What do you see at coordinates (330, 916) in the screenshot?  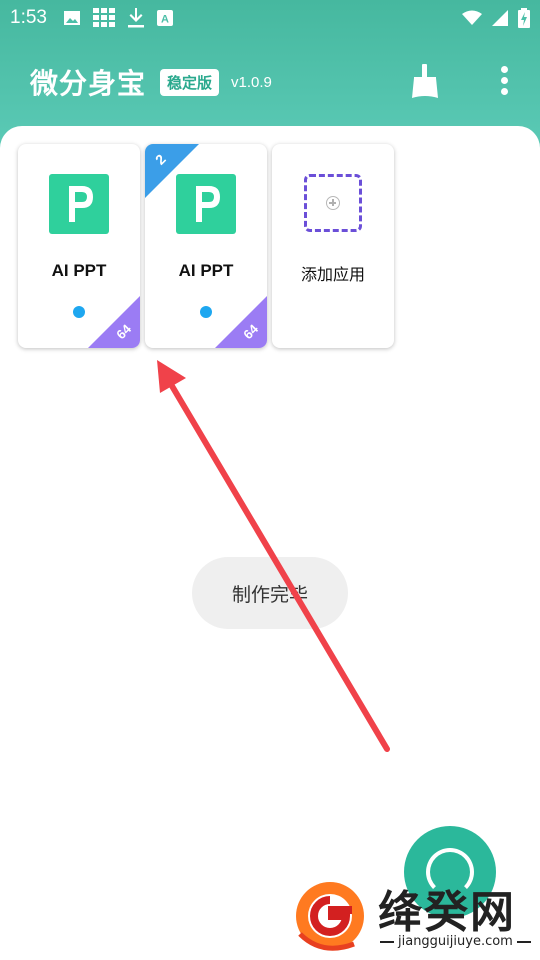 I see `watermark-logo` at bounding box center [330, 916].